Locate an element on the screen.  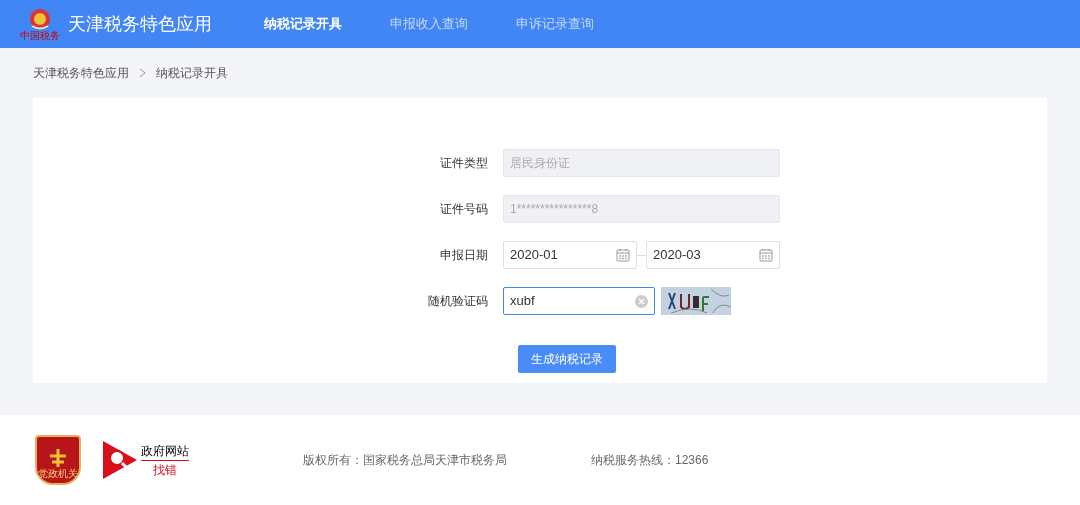
breadcrumb-link: 天津税务特色应用 is located at coordinates (81, 73).